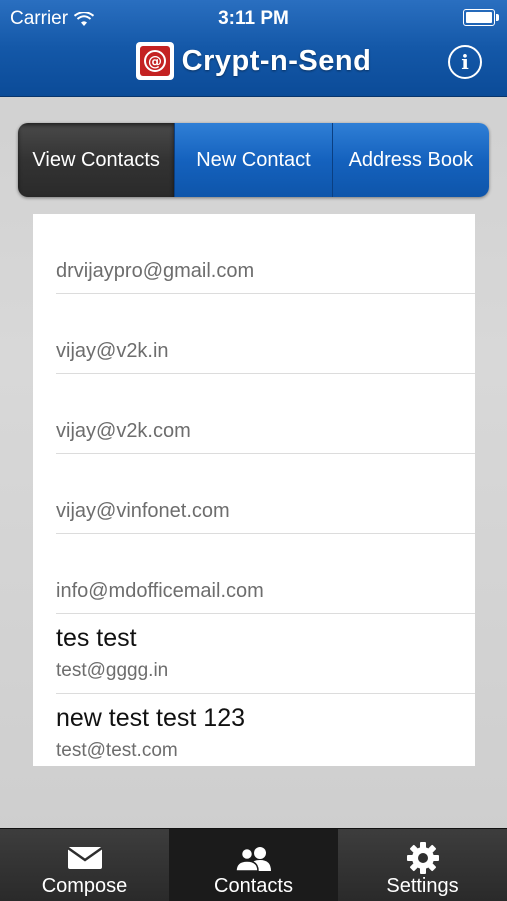 This screenshot has width=507, height=901. I want to click on contact-email: vijay@v2k.com, so click(123, 431).